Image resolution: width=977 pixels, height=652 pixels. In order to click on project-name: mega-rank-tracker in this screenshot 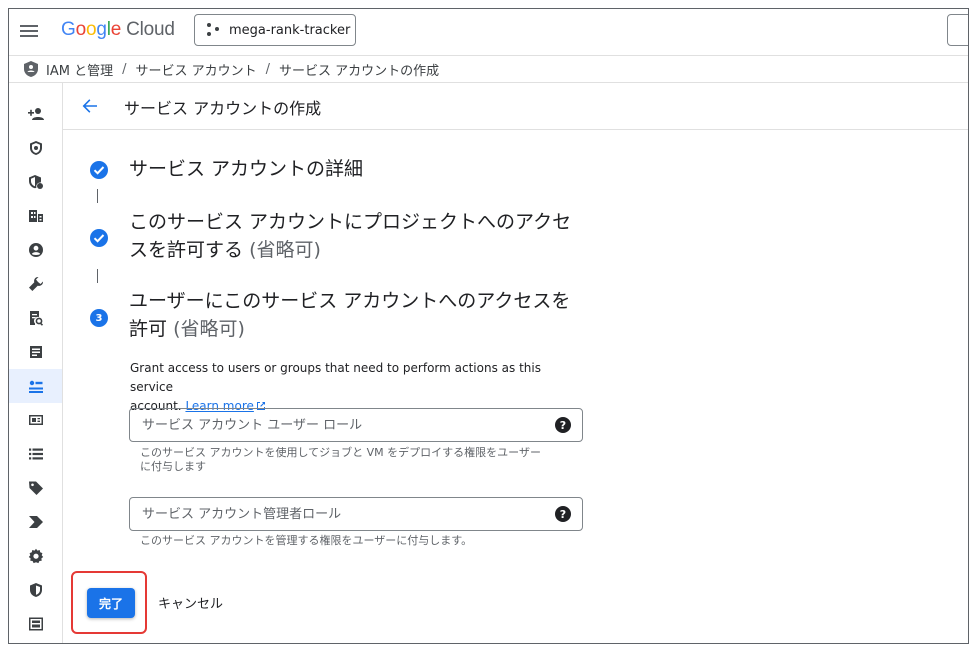, I will do `click(290, 30)`.